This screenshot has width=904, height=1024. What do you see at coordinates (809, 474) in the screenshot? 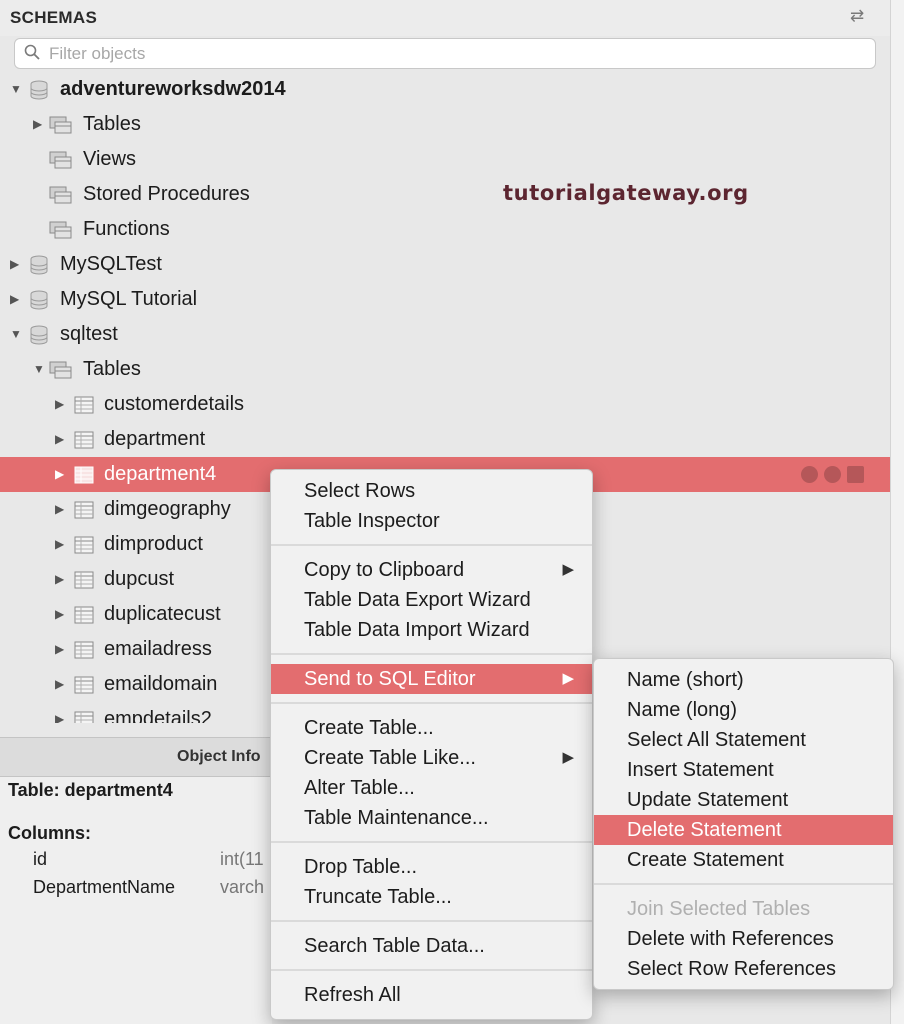
I see `info-icon` at bounding box center [809, 474].